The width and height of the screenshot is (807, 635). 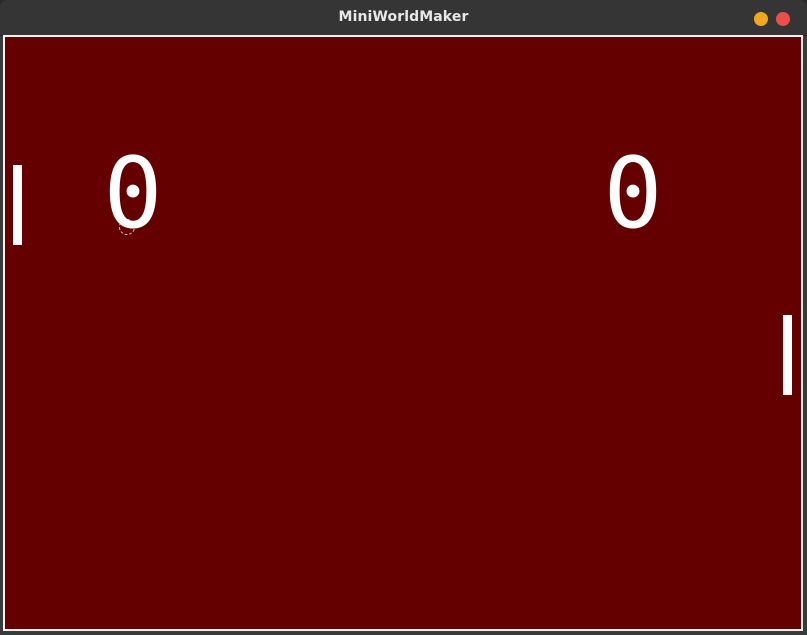 What do you see at coordinates (761, 19) in the screenshot?
I see `minimize-button` at bounding box center [761, 19].